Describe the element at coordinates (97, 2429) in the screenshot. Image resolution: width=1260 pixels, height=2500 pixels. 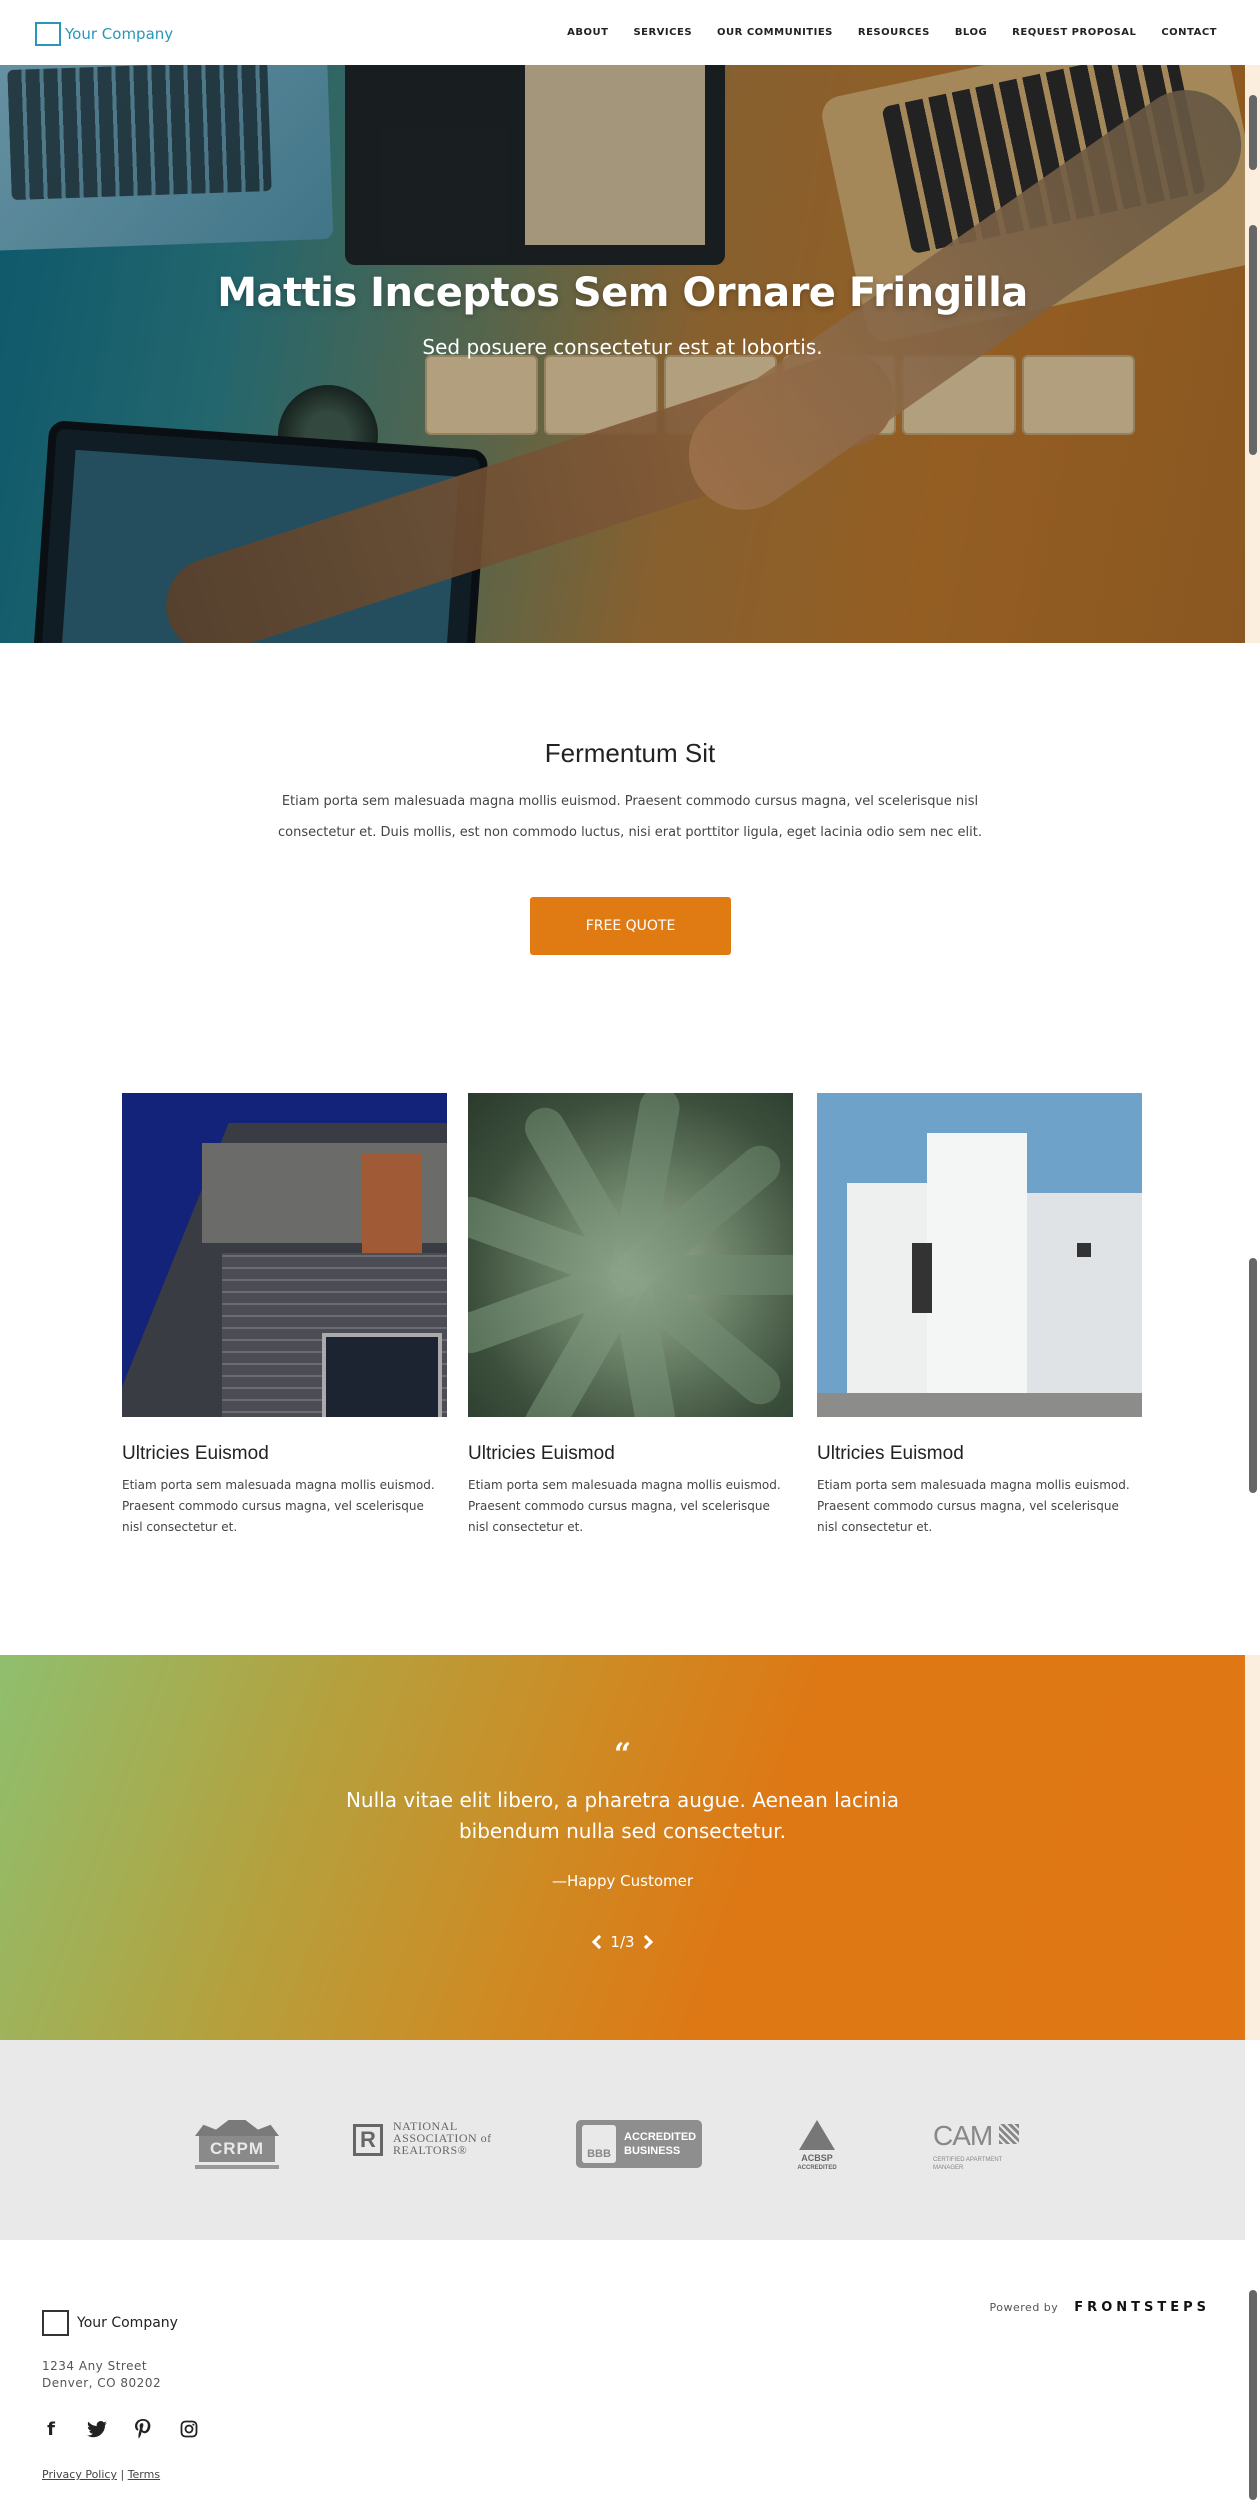
I see `twitter-icon` at that location.